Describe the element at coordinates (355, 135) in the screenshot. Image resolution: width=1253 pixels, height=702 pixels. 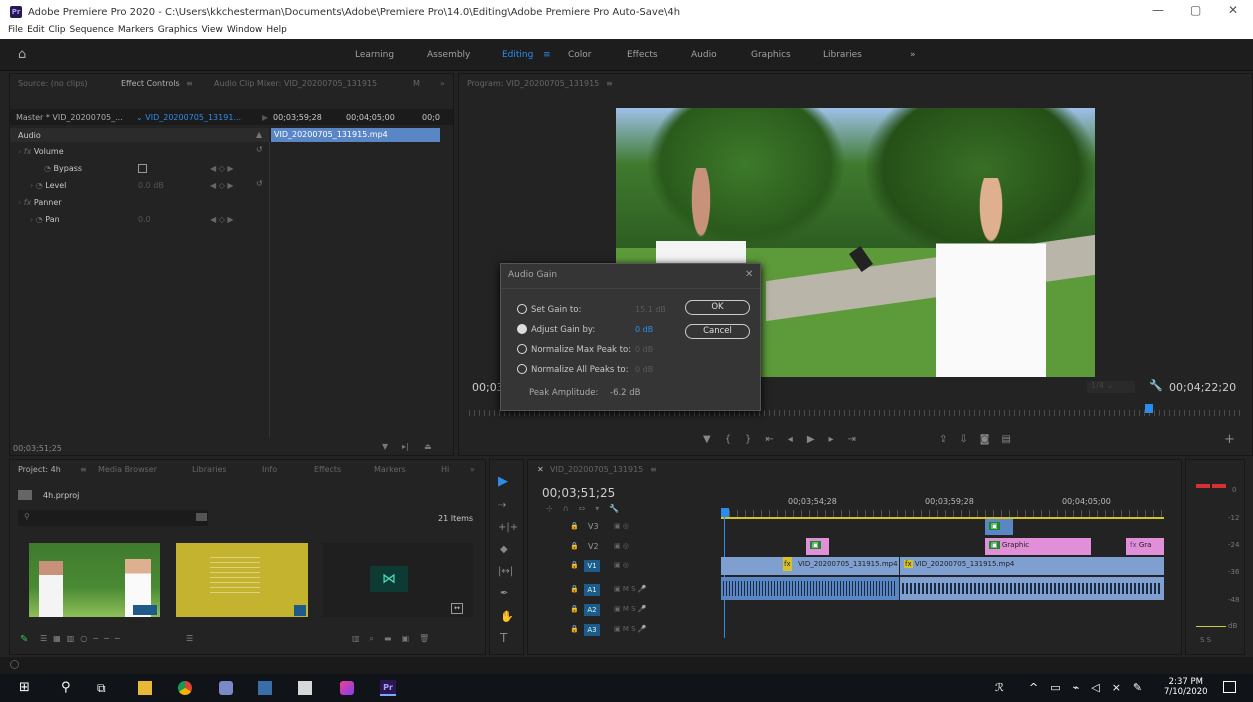
I see `clip-bar: VID_20200705_131915.mp4` at that location.